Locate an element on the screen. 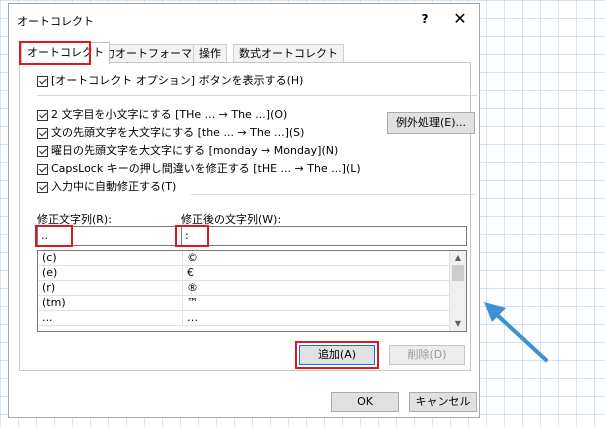 The height and width of the screenshot is (427, 605). close-button: ✕ is located at coordinates (460, 19).